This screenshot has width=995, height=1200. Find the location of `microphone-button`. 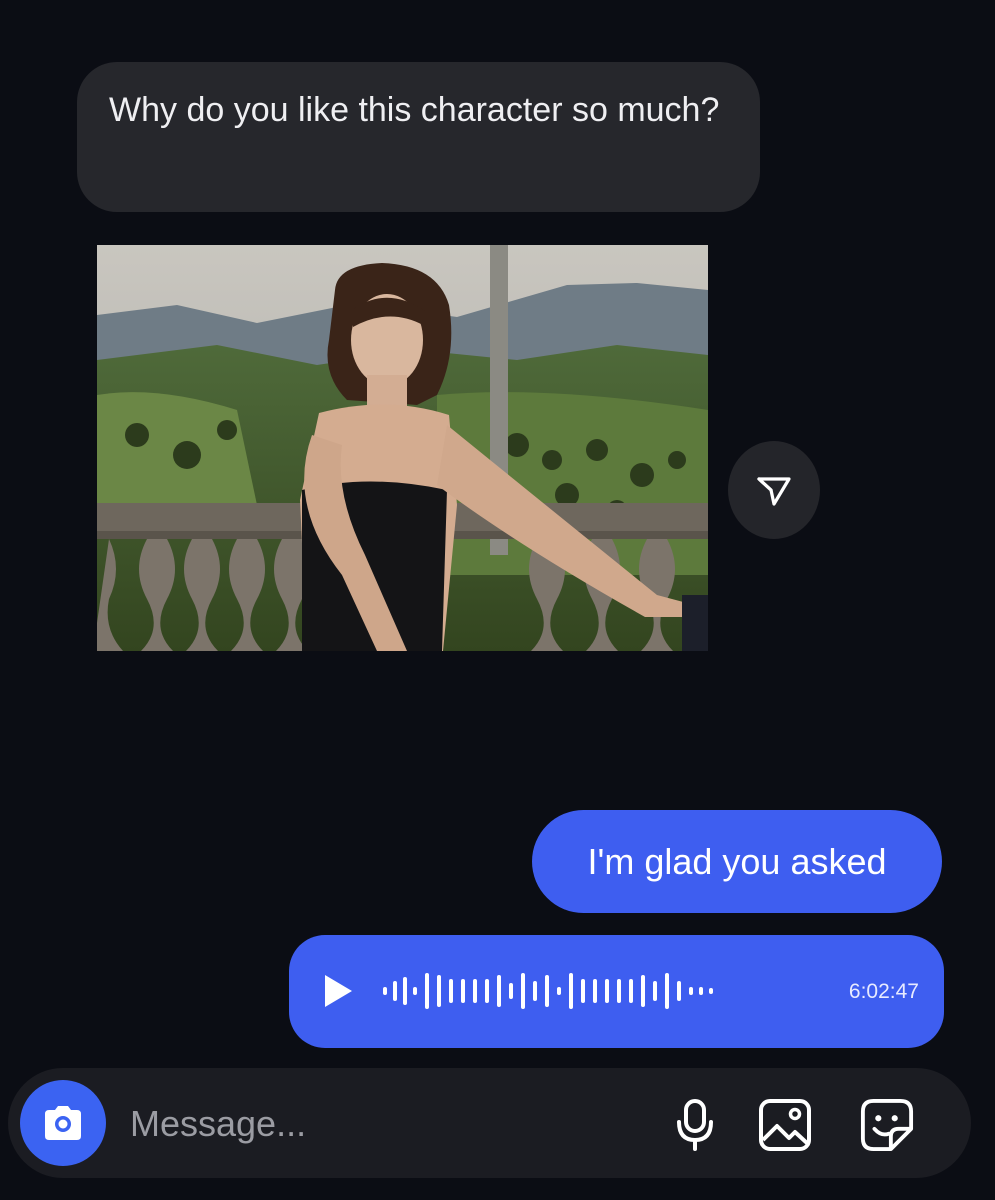

microphone-button is located at coordinates (695, 1125).